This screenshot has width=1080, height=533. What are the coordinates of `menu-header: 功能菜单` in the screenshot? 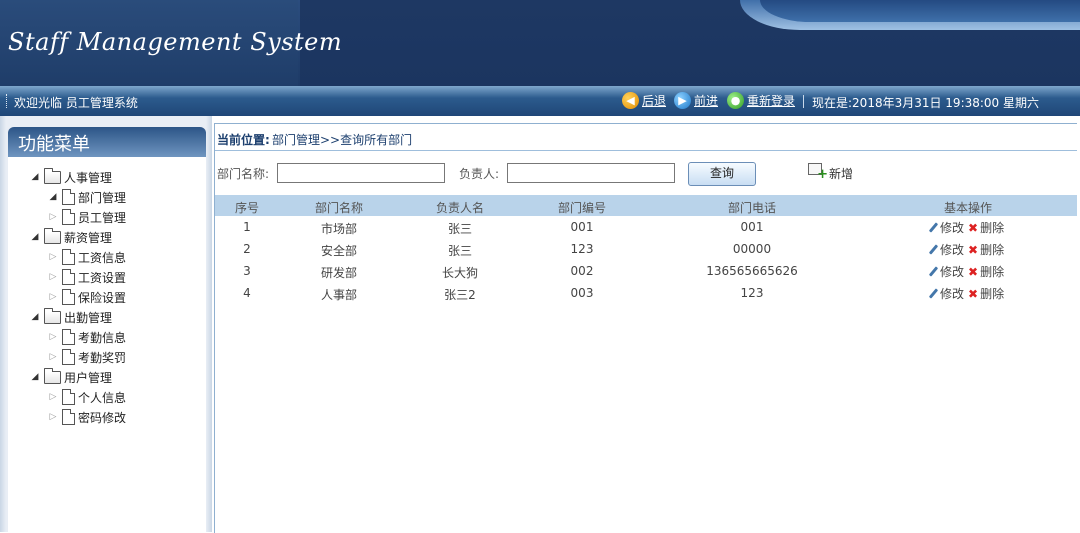 It's located at (107, 142).